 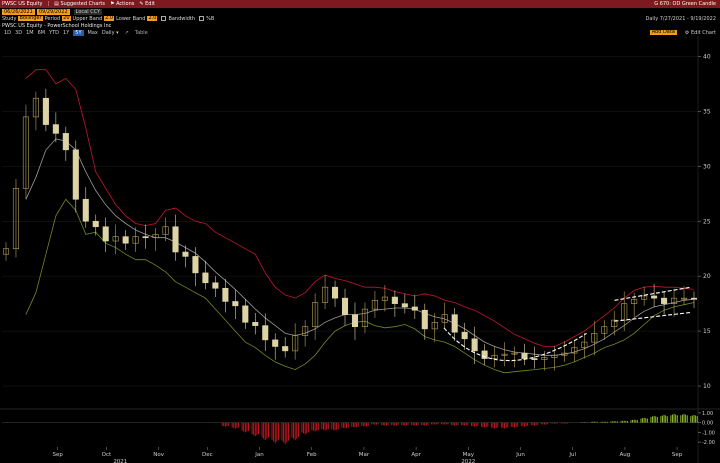 I want to click on start-date-field: 06/26/2021, so click(x=18, y=11).